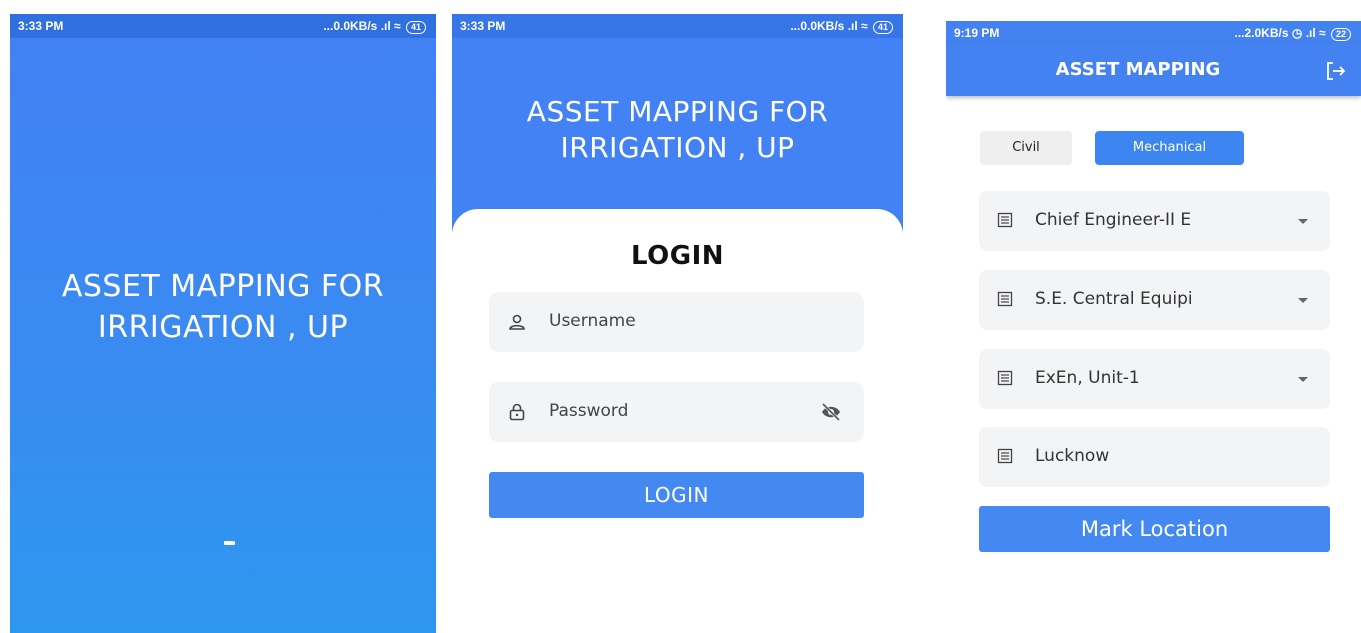  I want to click on login-button: LOGIN, so click(676, 495).